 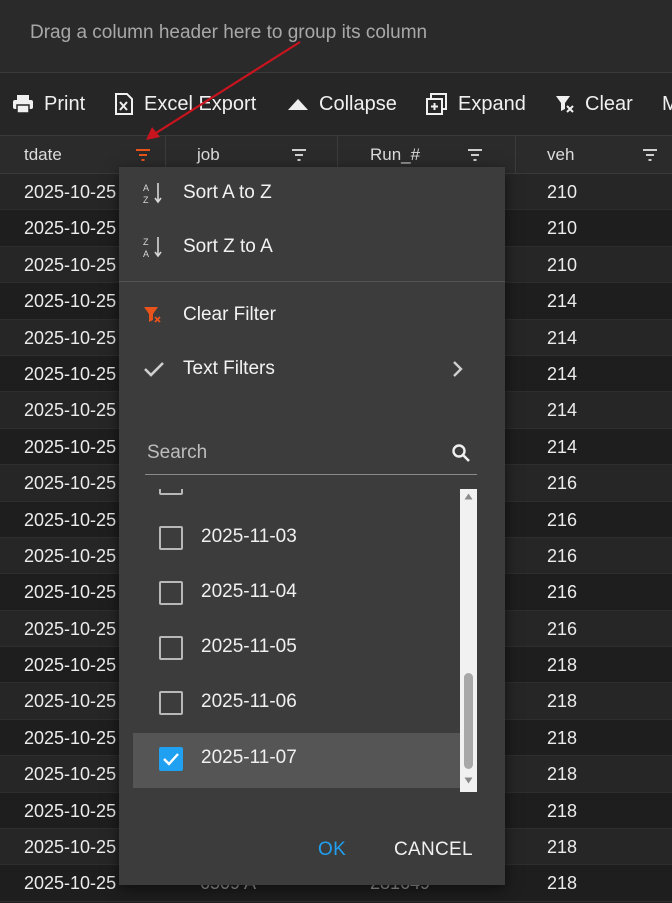 What do you see at coordinates (249, 491) in the screenshot?
I see `filter-value-label: 2025-11-02` at bounding box center [249, 491].